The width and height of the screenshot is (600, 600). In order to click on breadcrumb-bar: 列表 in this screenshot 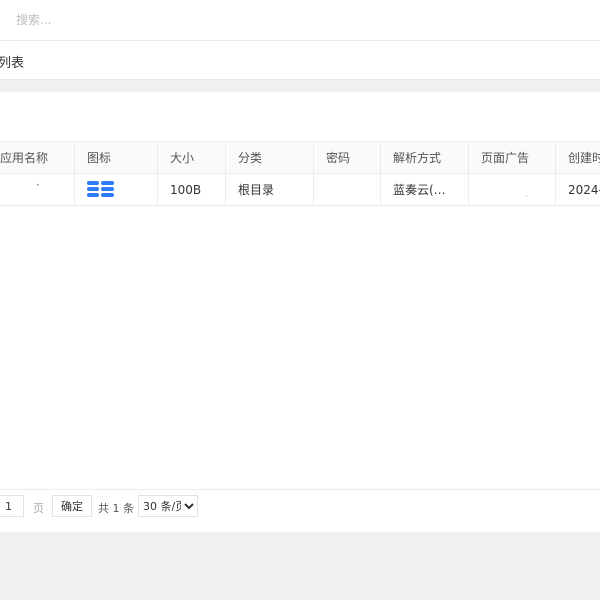, I will do `click(300, 60)`.